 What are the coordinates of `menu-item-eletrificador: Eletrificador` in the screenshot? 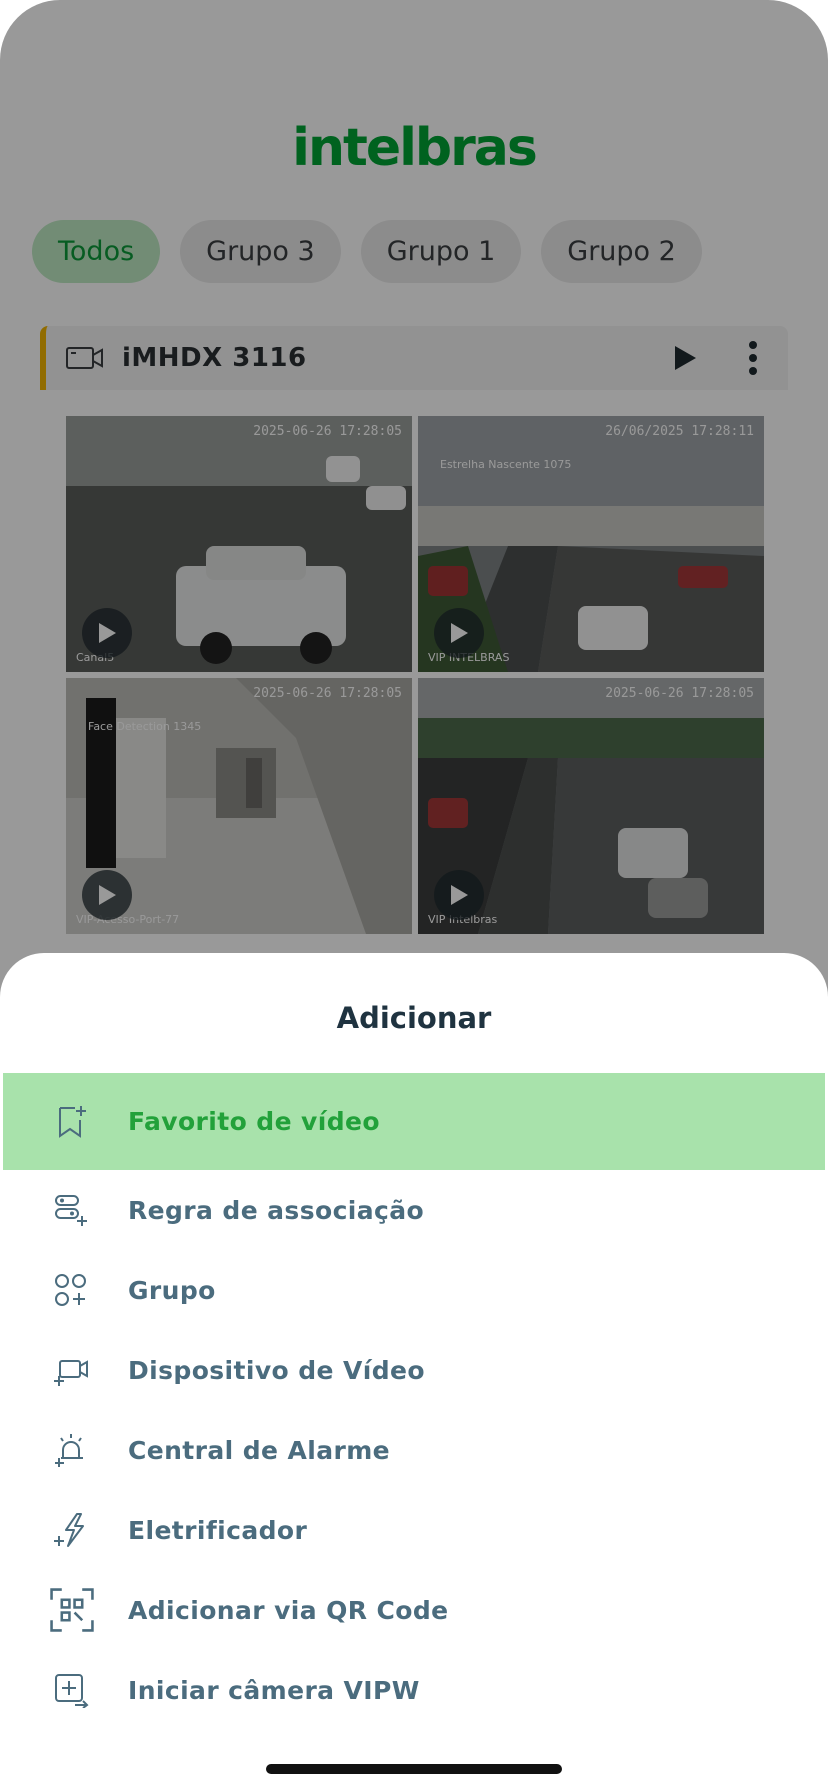 It's located at (414, 1530).